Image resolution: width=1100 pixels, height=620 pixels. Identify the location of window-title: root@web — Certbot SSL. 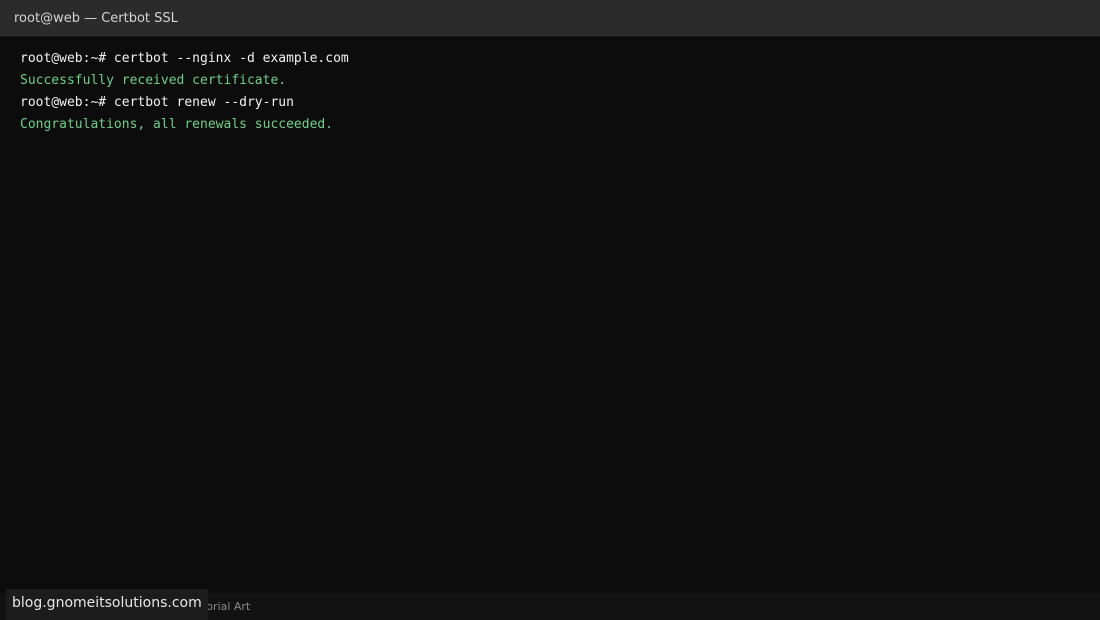
(96, 18).